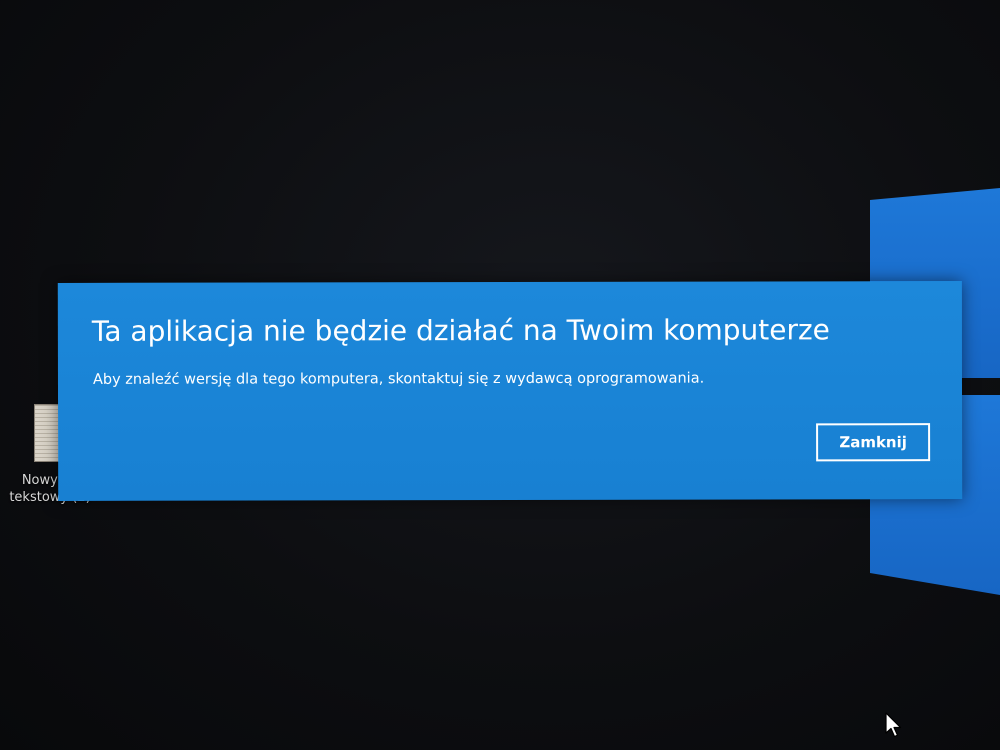 The height and width of the screenshot is (750, 1000). What do you see at coordinates (893, 725) in the screenshot?
I see `mouse-pointer-icon` at bounding box center [893, 725].